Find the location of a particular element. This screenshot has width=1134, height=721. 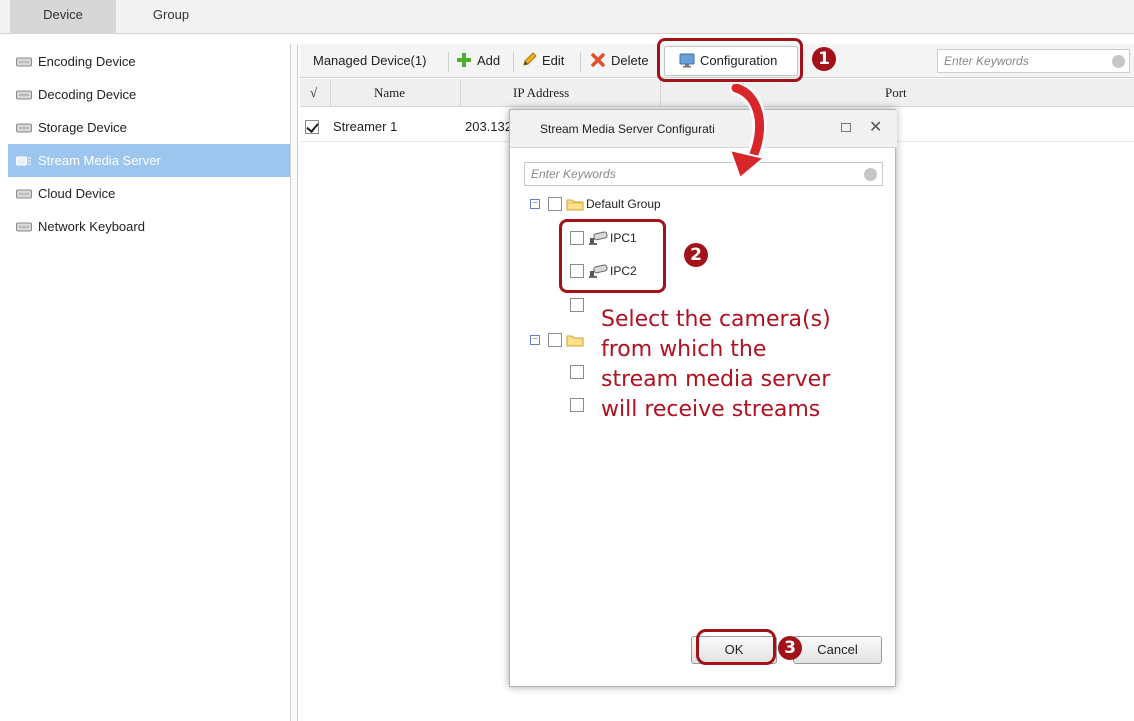

edit-button-label: Edit is located at coordinates (553, 60).